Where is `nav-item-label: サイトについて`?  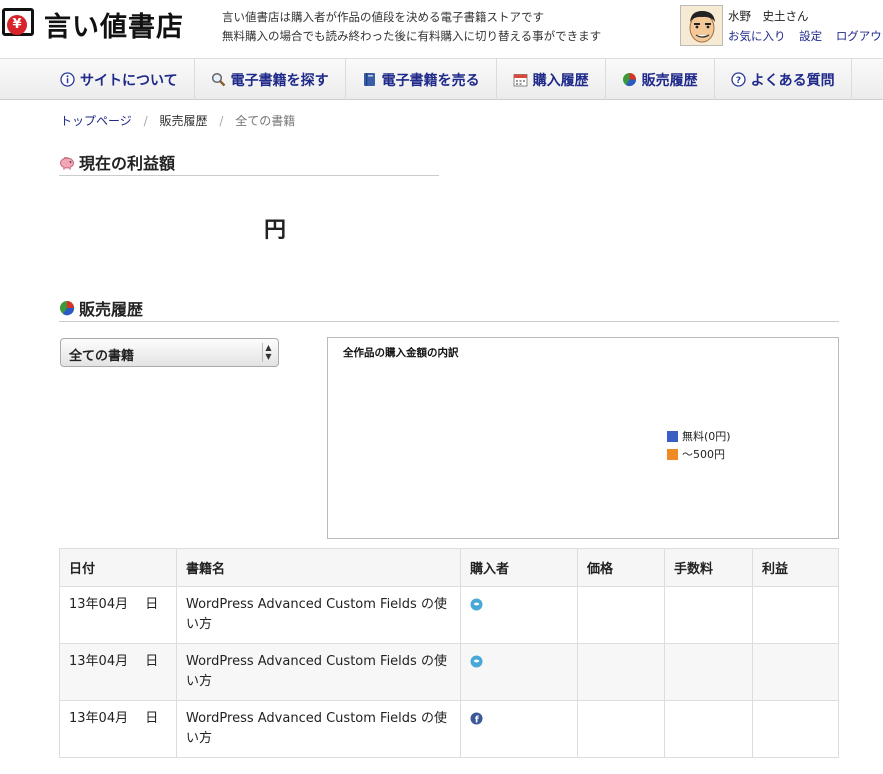
nav-item-label: サイトについて is located at coordinates (129, 80).